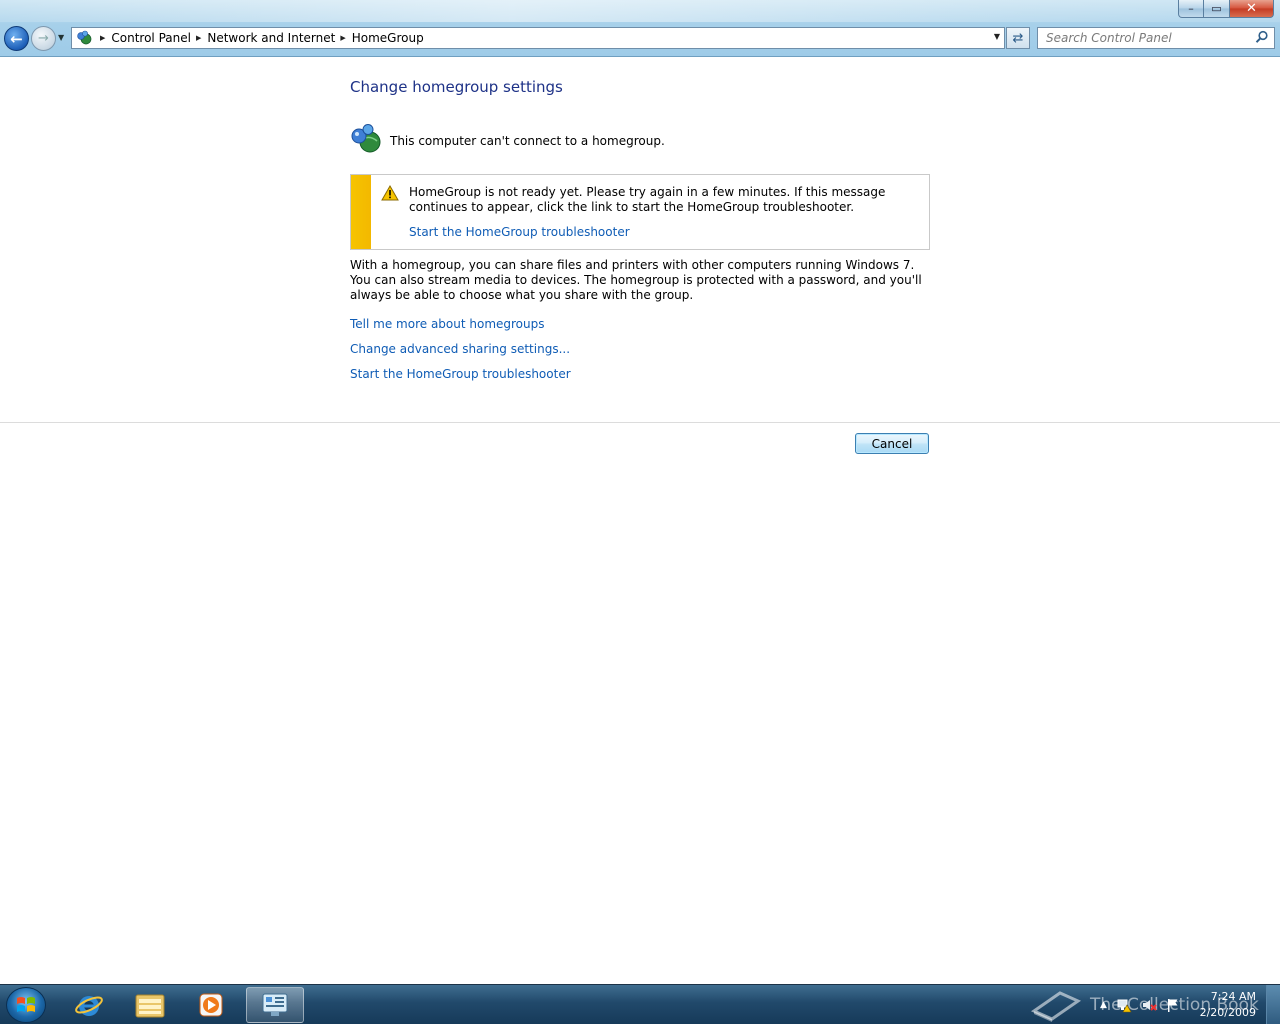 This screenshot has width=1280, height=1024. I want to click on windows-logo-icon, so click(26, 1004).